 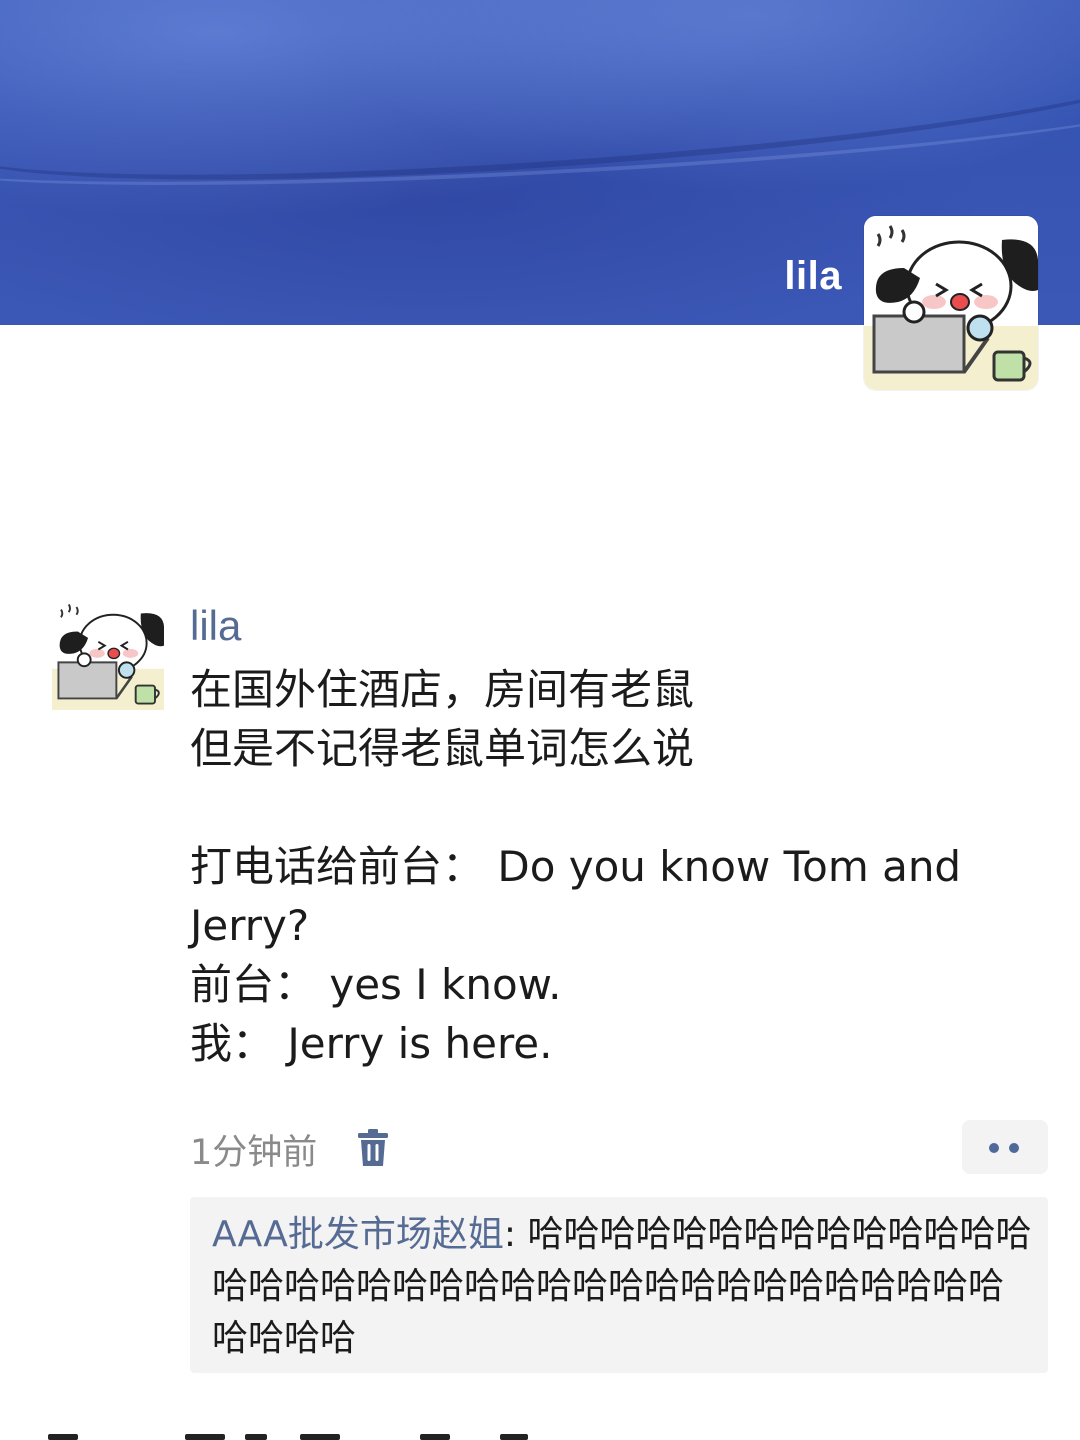 I want to click on post-text-line: 前台： yes I know., so click(x=376, y=984).